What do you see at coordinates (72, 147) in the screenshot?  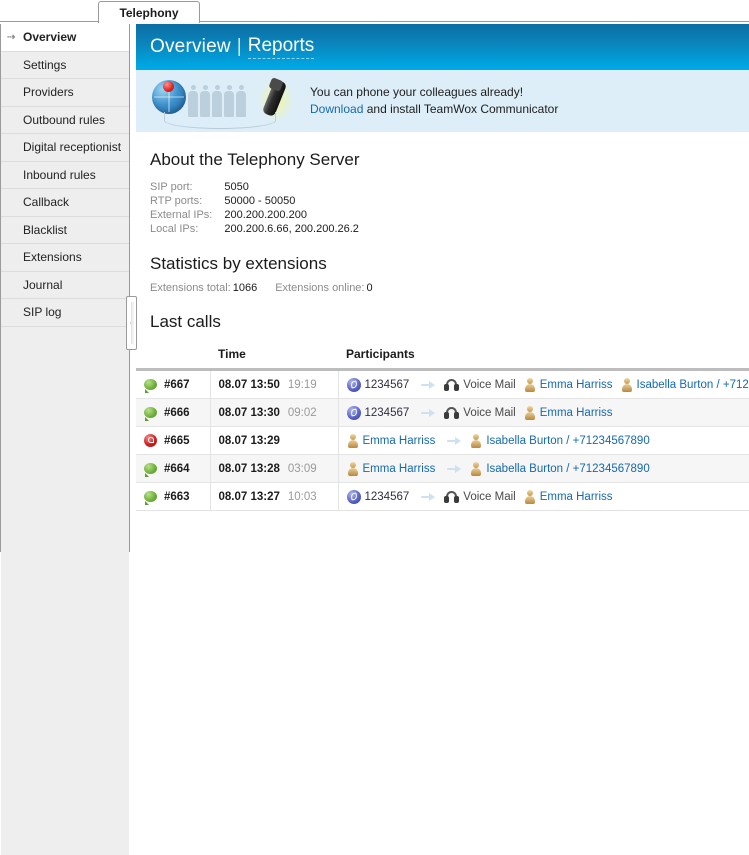 I see `sidebar-item-label: Digital receptionist` at bounding box center [72, 147].